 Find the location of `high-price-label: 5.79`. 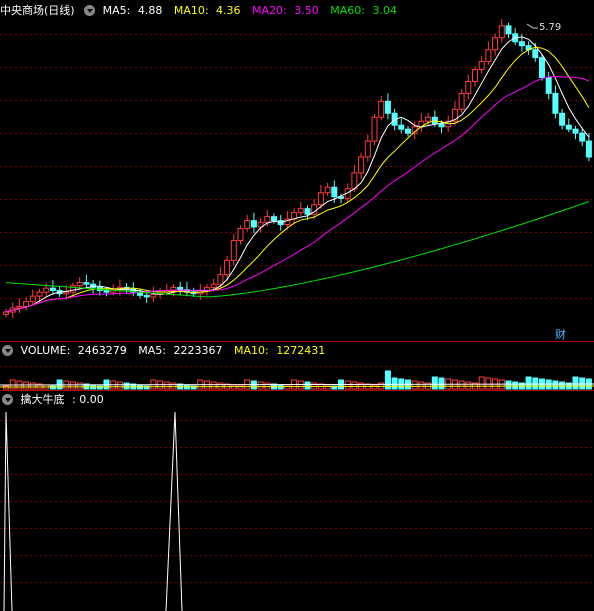

high-price-label: 5.79 is located at coordinates (550, 27).